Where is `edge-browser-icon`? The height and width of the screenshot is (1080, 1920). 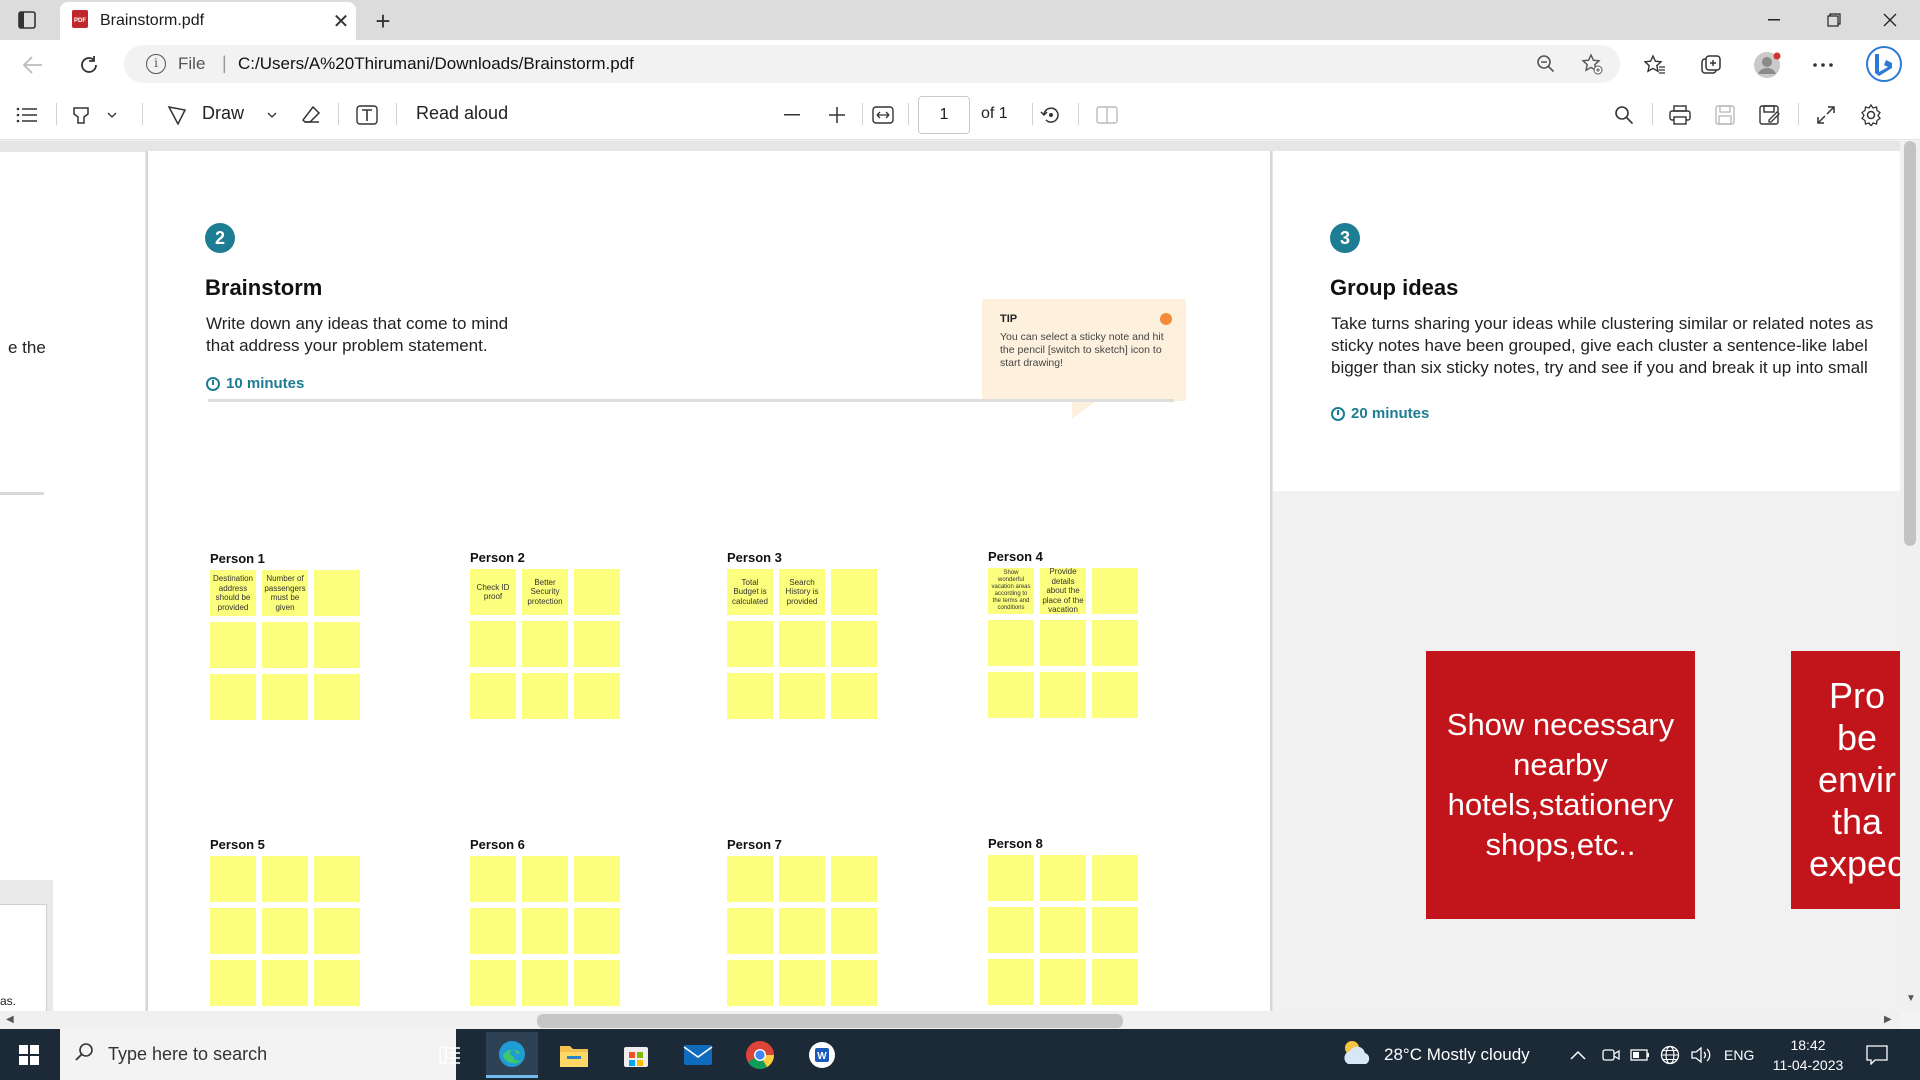 edge-browser-icon is located at coordinates (512, 1055).